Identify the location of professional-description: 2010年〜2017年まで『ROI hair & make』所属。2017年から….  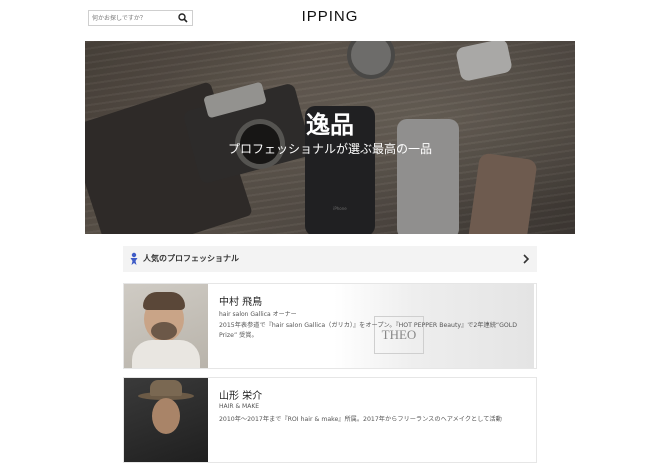
(360, 419).